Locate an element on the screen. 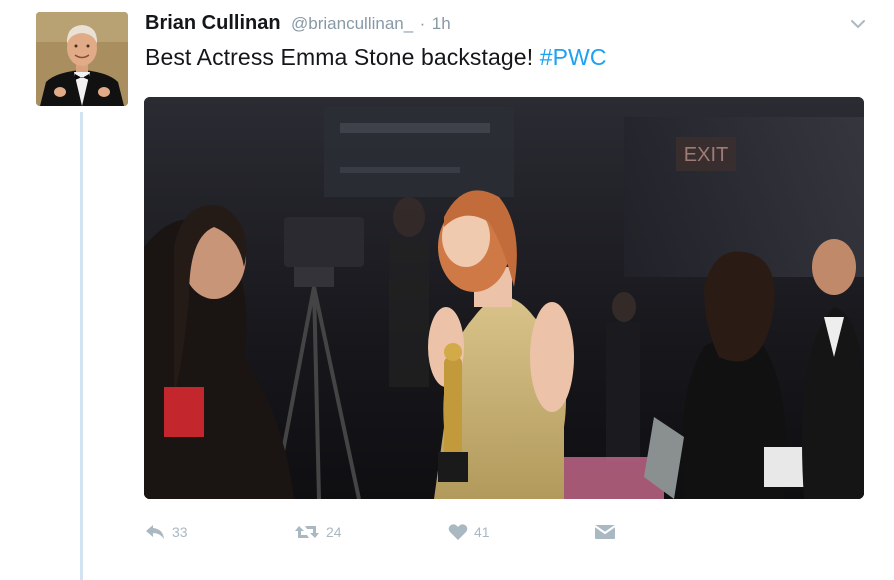 This screenshot has width=894, height=580. tweet-header: Brian Cullinan @briancullinan_ · 1h is located at coordinates (298, 26).